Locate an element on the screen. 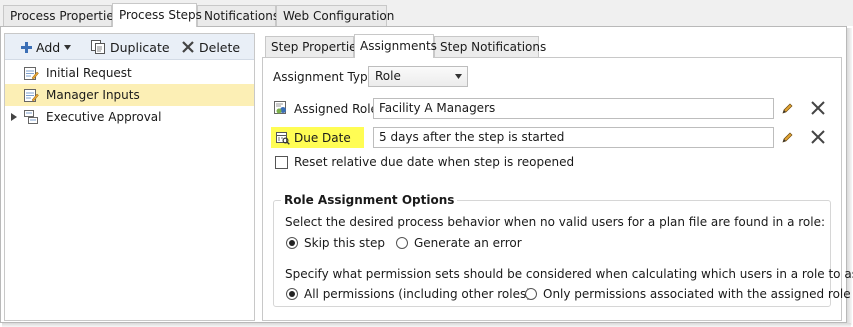 This screenshot has width=853, height=327. assigned-role-label: Assigned Role is located at coordinates (336, 109).